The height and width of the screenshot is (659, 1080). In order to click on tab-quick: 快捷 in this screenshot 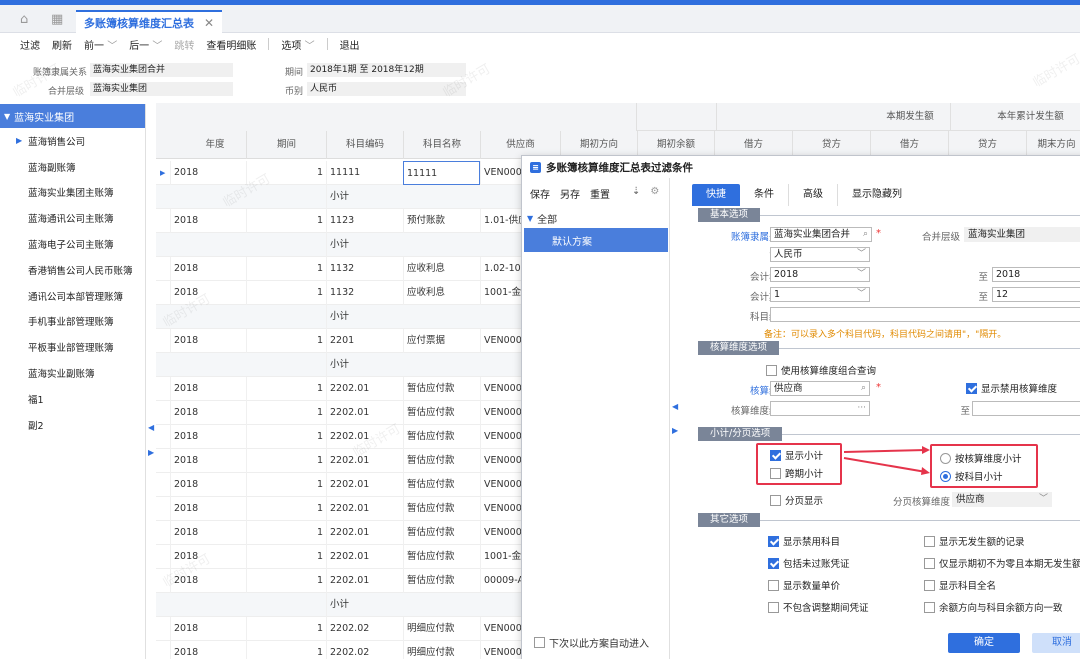, I will do `click(716, 195)`.